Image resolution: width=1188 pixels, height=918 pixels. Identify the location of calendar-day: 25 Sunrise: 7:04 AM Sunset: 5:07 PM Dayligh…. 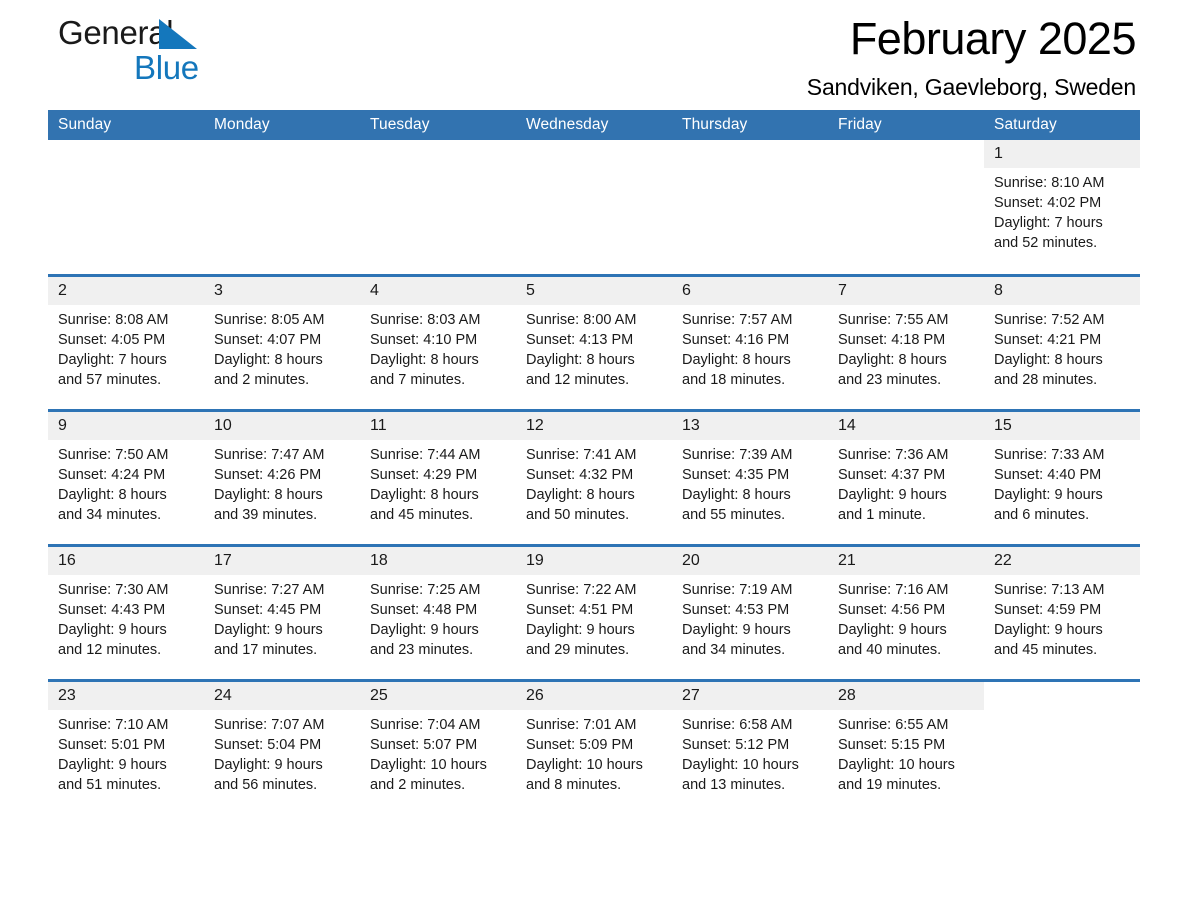
(438, 748).